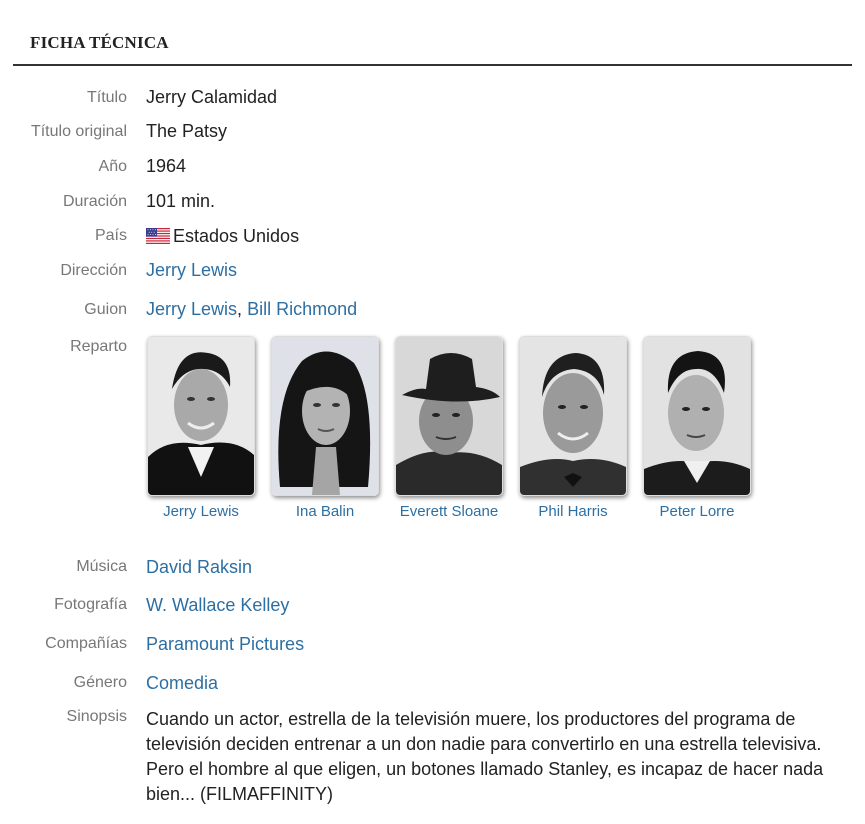 The height and width of the screenshot is (824, 865). Describe the element at coordinates (101, 566) in the screenshot. I see `field-label: Música` at that location.